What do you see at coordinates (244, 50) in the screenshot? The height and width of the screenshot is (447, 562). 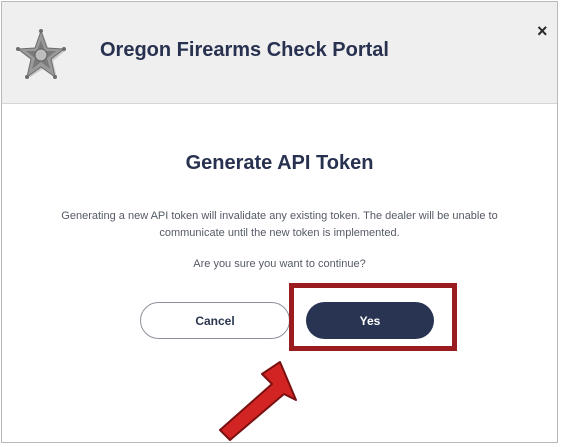 I see `portal-title: Oregon Firearms Check Portal` at bounding box center [244, 50].